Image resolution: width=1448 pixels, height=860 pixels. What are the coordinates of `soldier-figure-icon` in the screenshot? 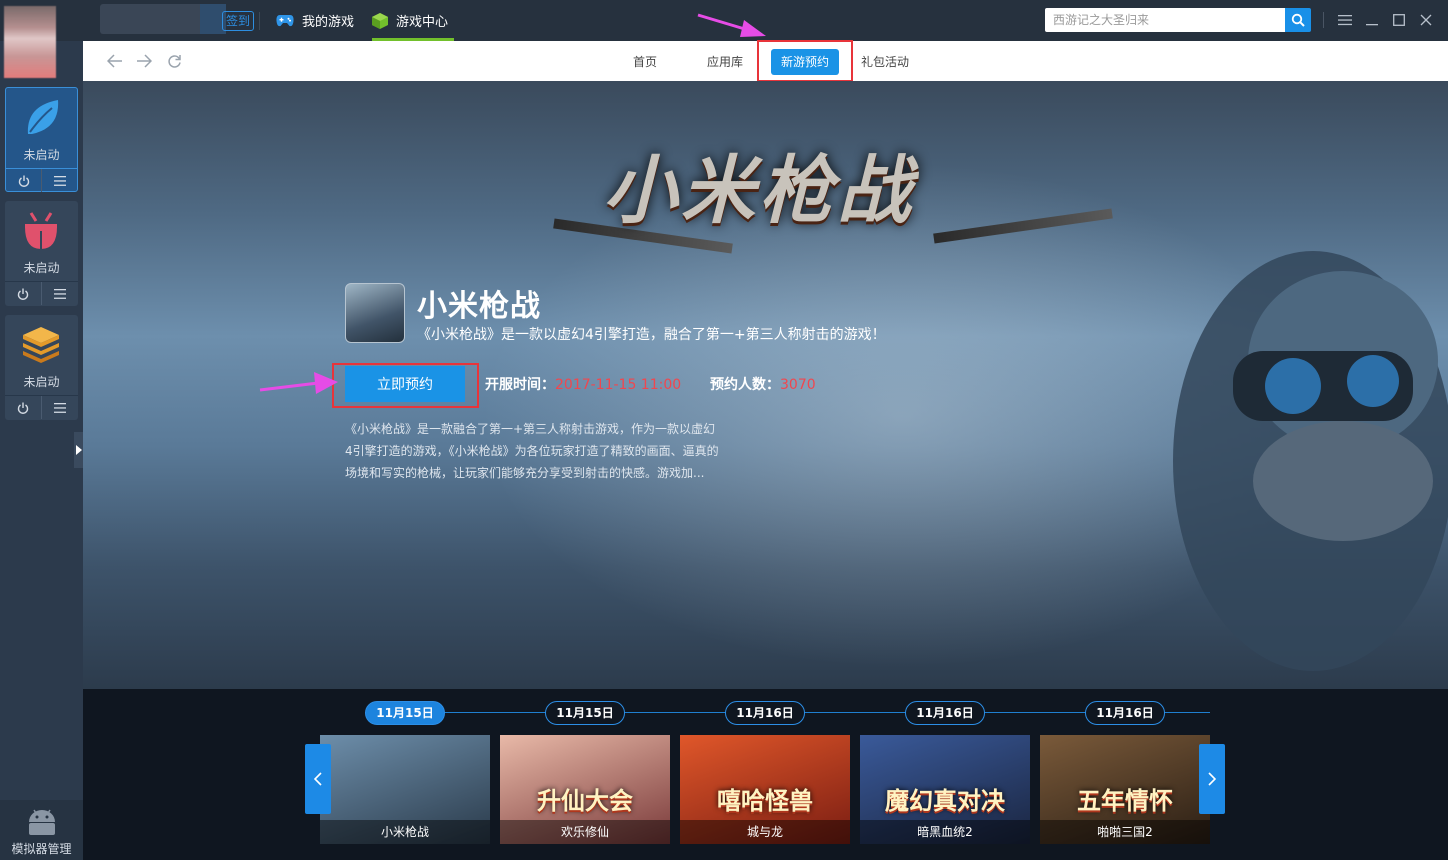 It's located at (1310, 461).